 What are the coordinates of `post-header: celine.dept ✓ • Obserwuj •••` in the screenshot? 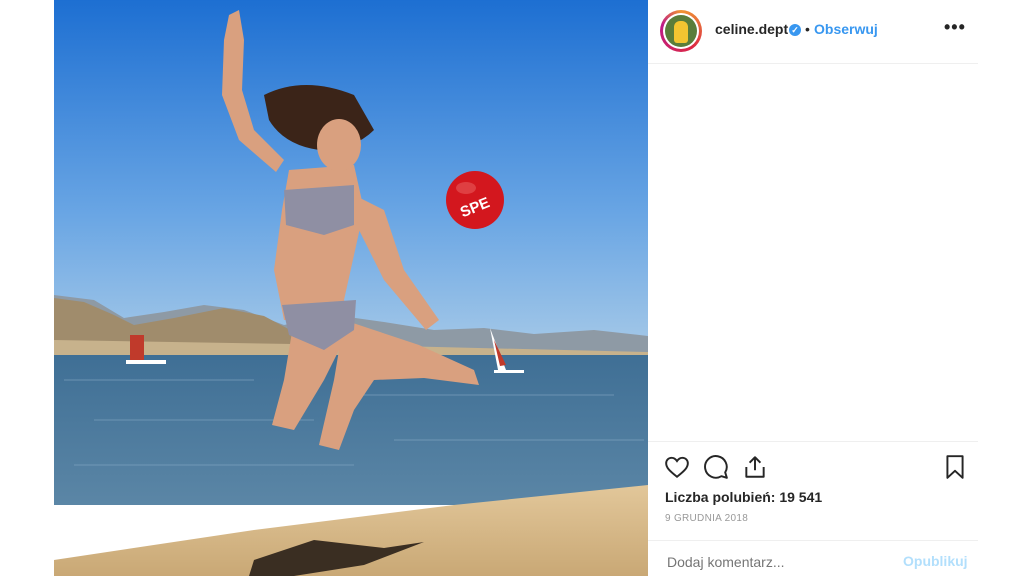 It's located at (813, 32).